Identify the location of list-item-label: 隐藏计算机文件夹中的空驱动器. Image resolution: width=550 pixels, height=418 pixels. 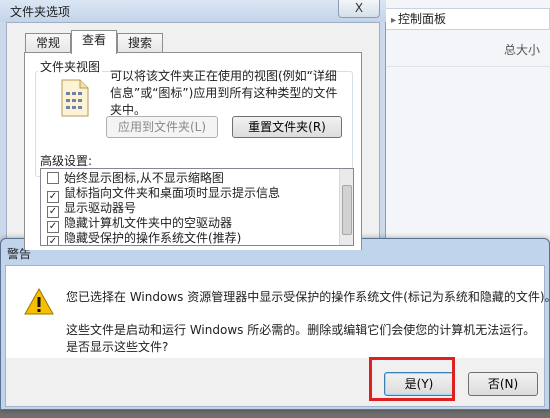
(148, 223).